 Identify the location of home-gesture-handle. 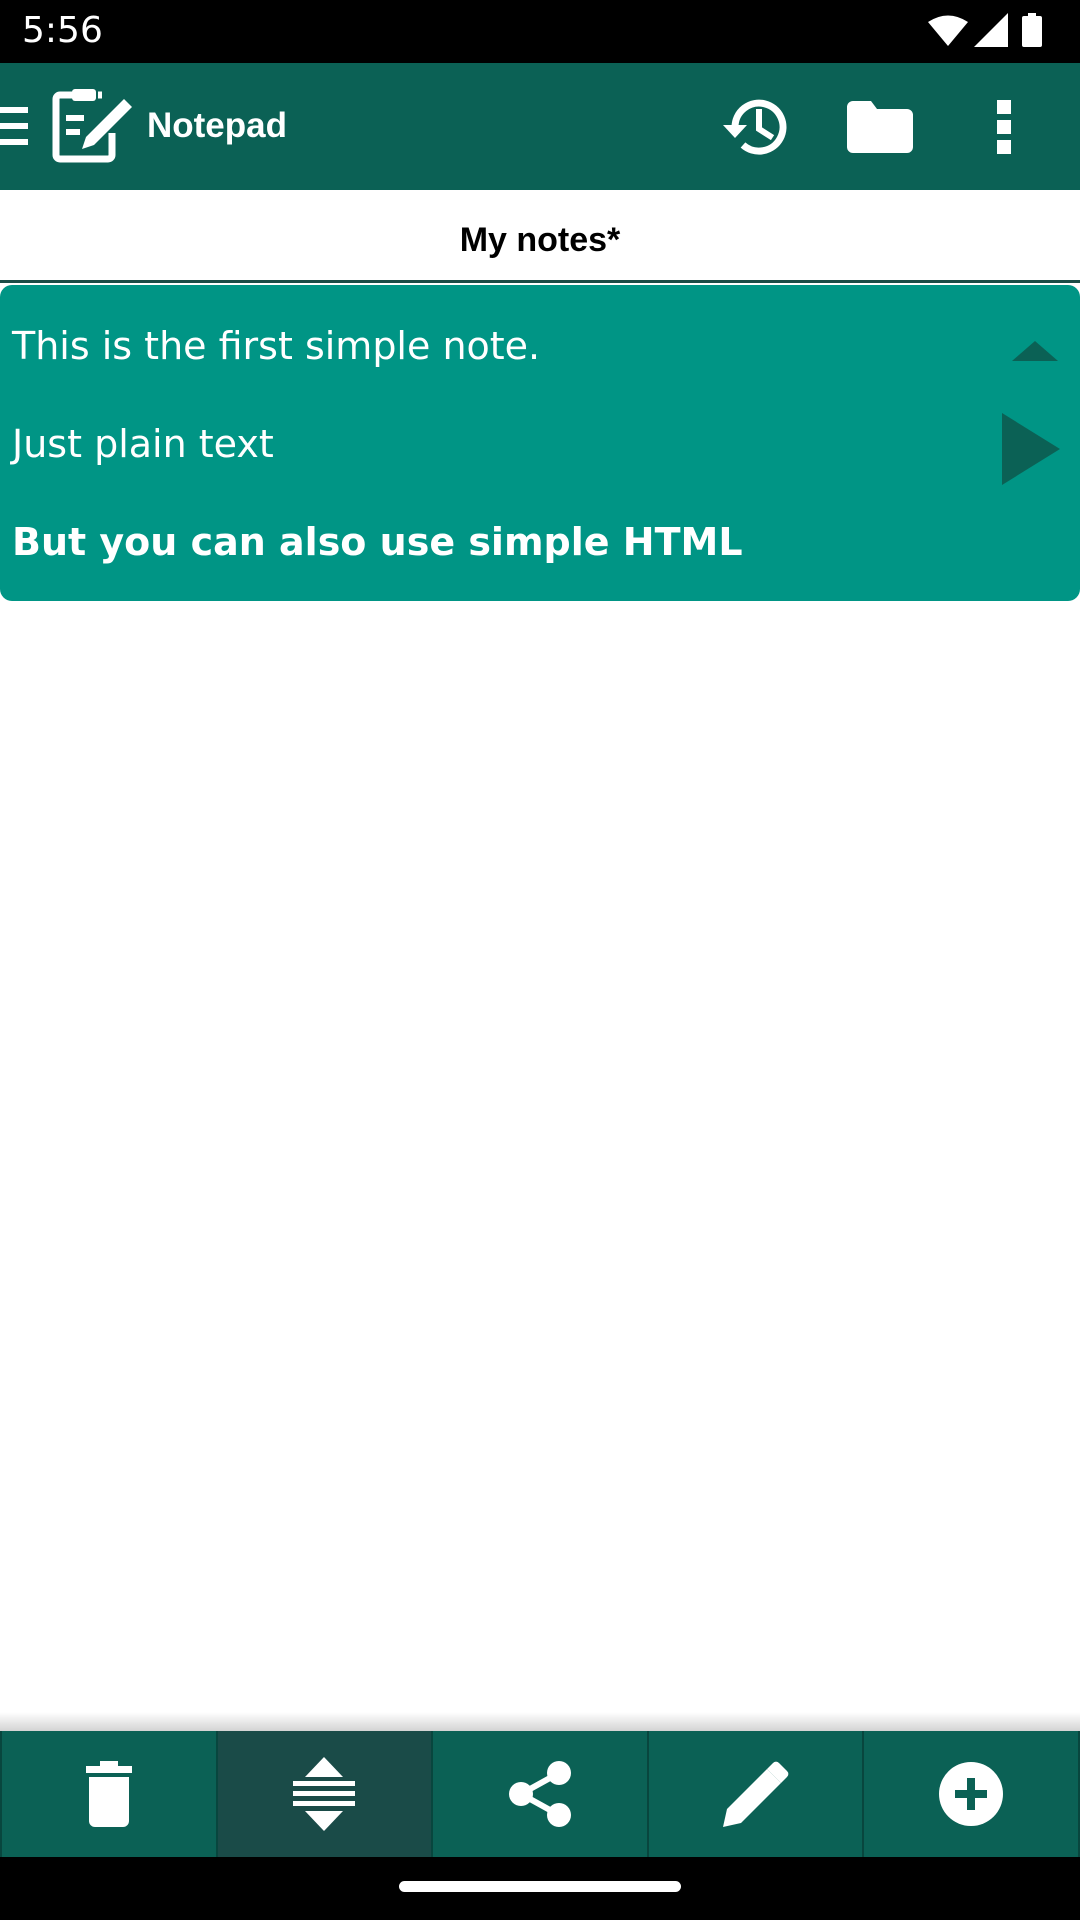
(540, 1886).